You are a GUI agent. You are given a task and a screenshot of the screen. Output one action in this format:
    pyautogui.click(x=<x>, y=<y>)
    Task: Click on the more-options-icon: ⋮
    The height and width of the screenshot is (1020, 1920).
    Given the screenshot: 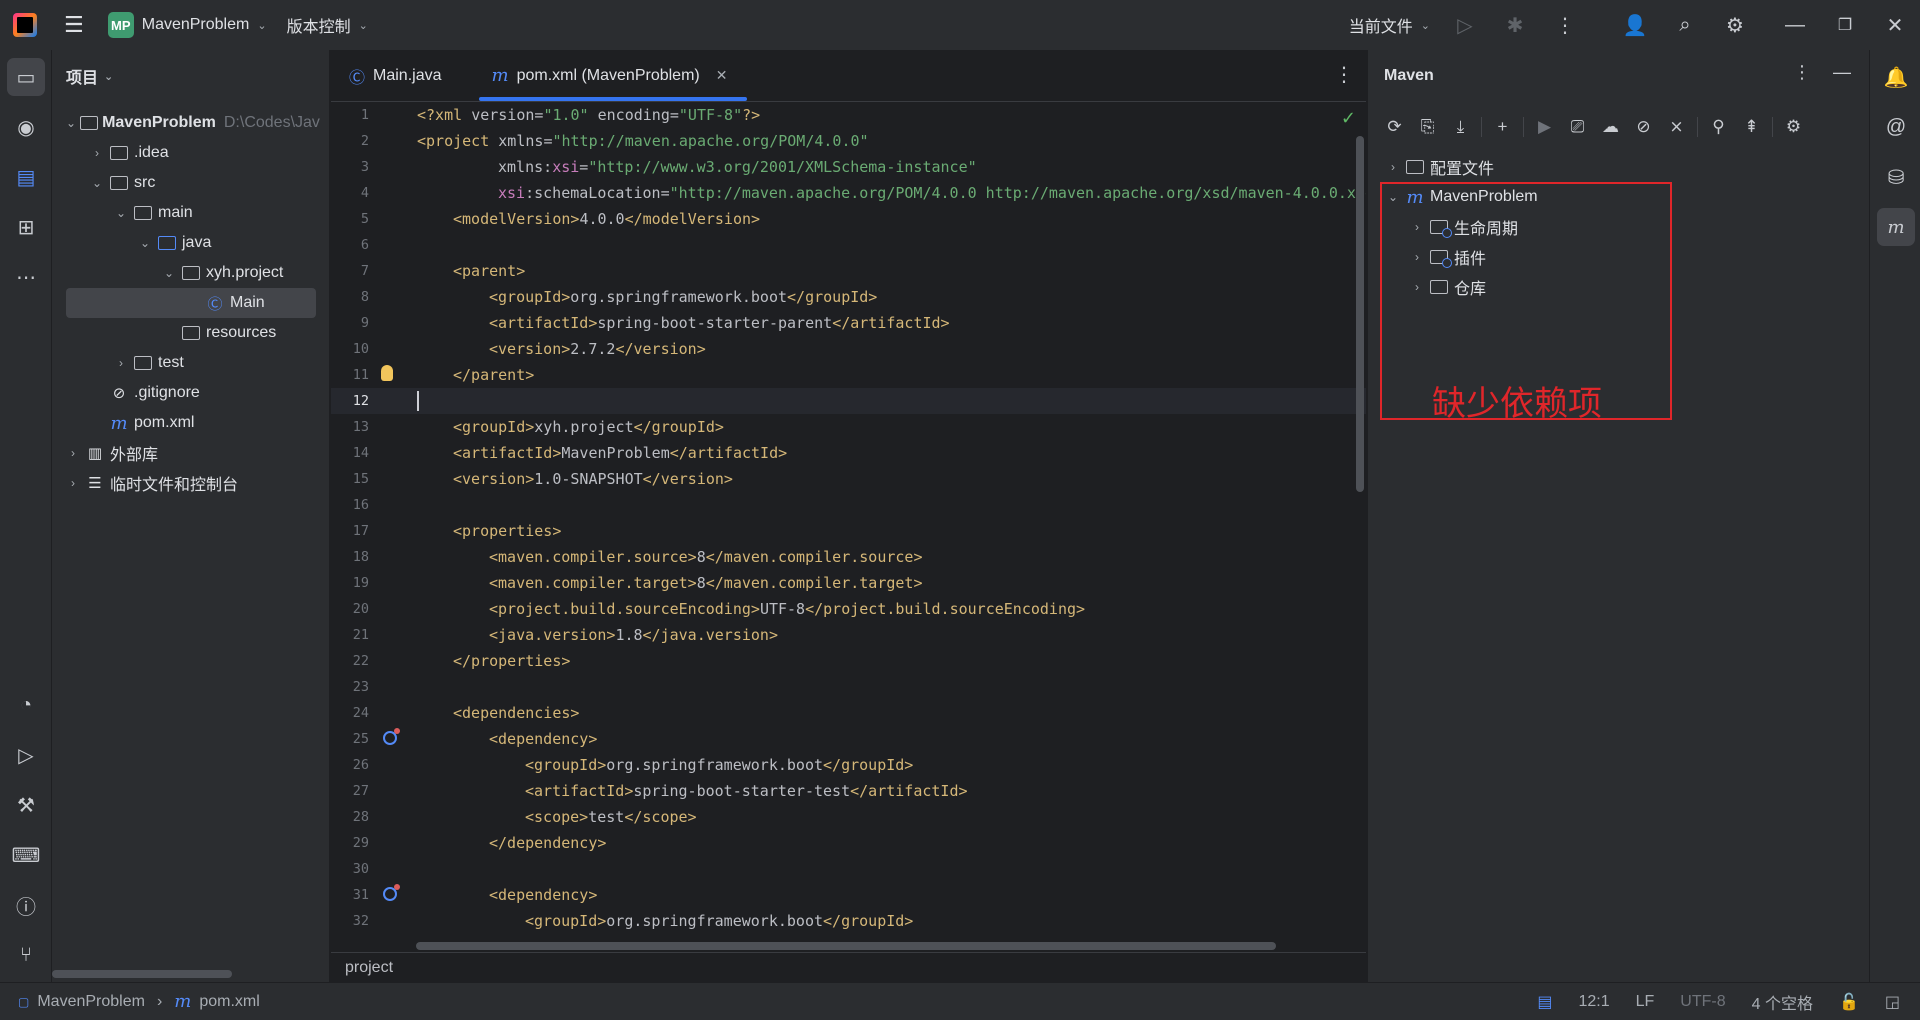 What is the action you would take?
    pyautogui.click(x=1802, y=72)
    